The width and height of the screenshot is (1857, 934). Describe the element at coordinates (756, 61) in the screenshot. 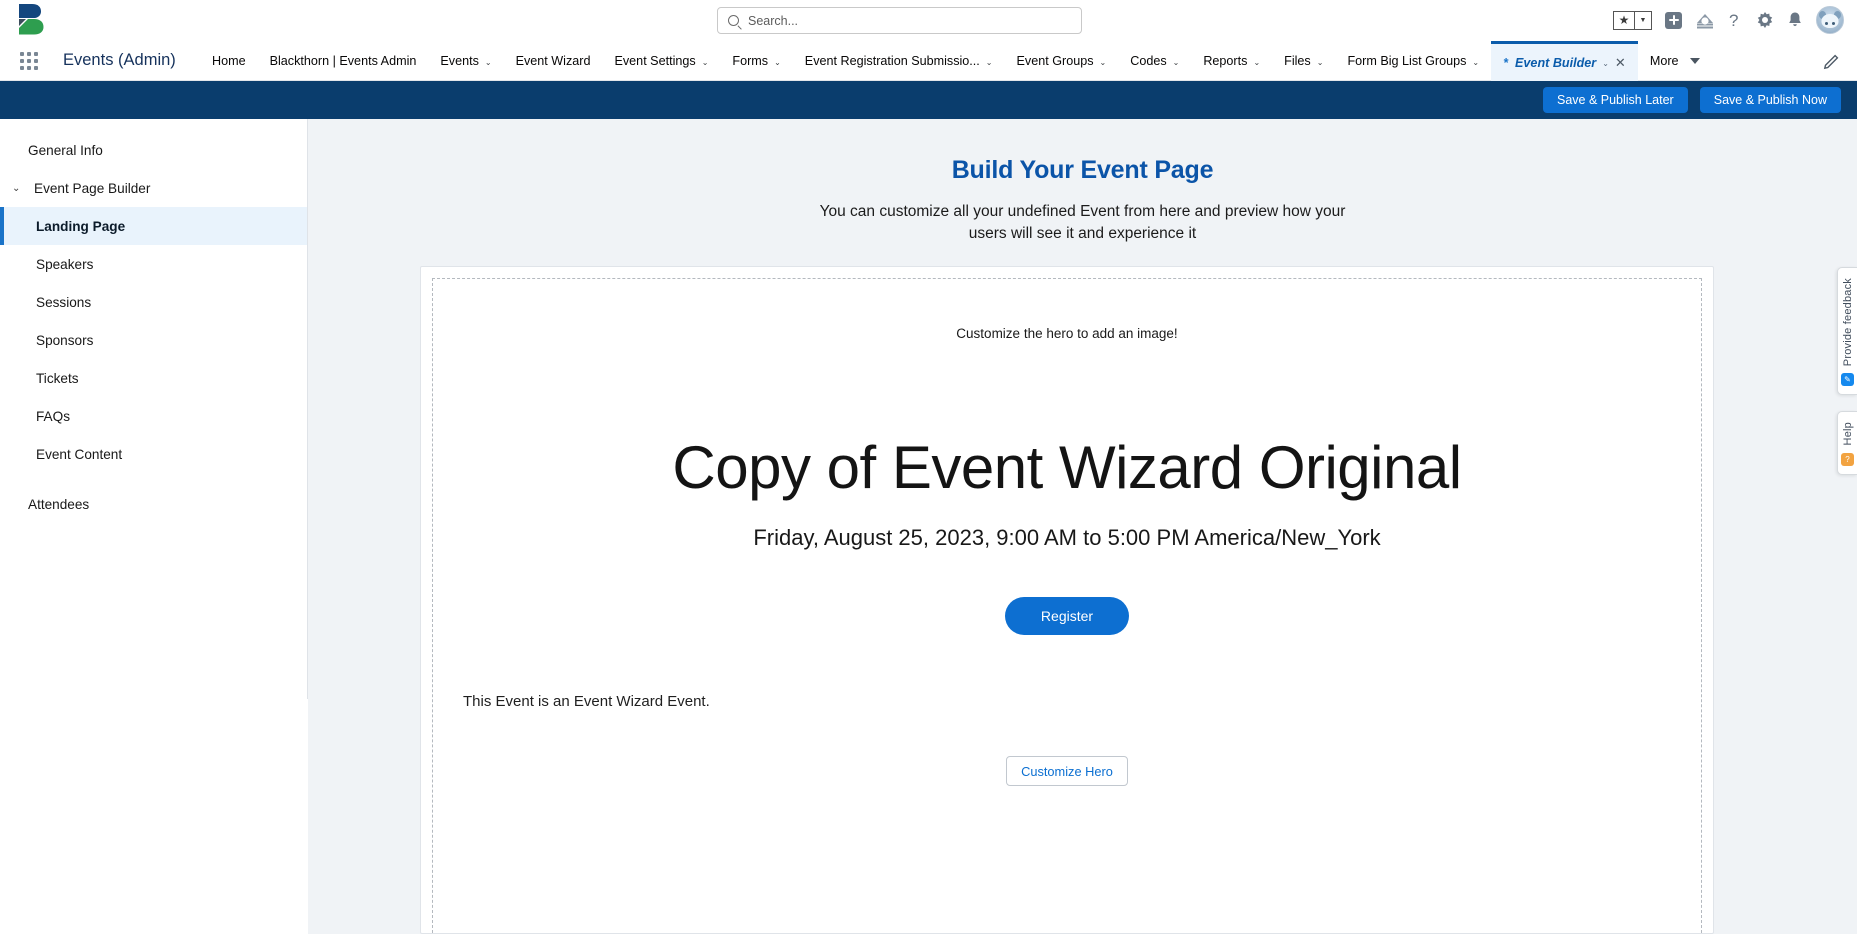

I see `nav-item-forms: Forms ⌄` at that location.